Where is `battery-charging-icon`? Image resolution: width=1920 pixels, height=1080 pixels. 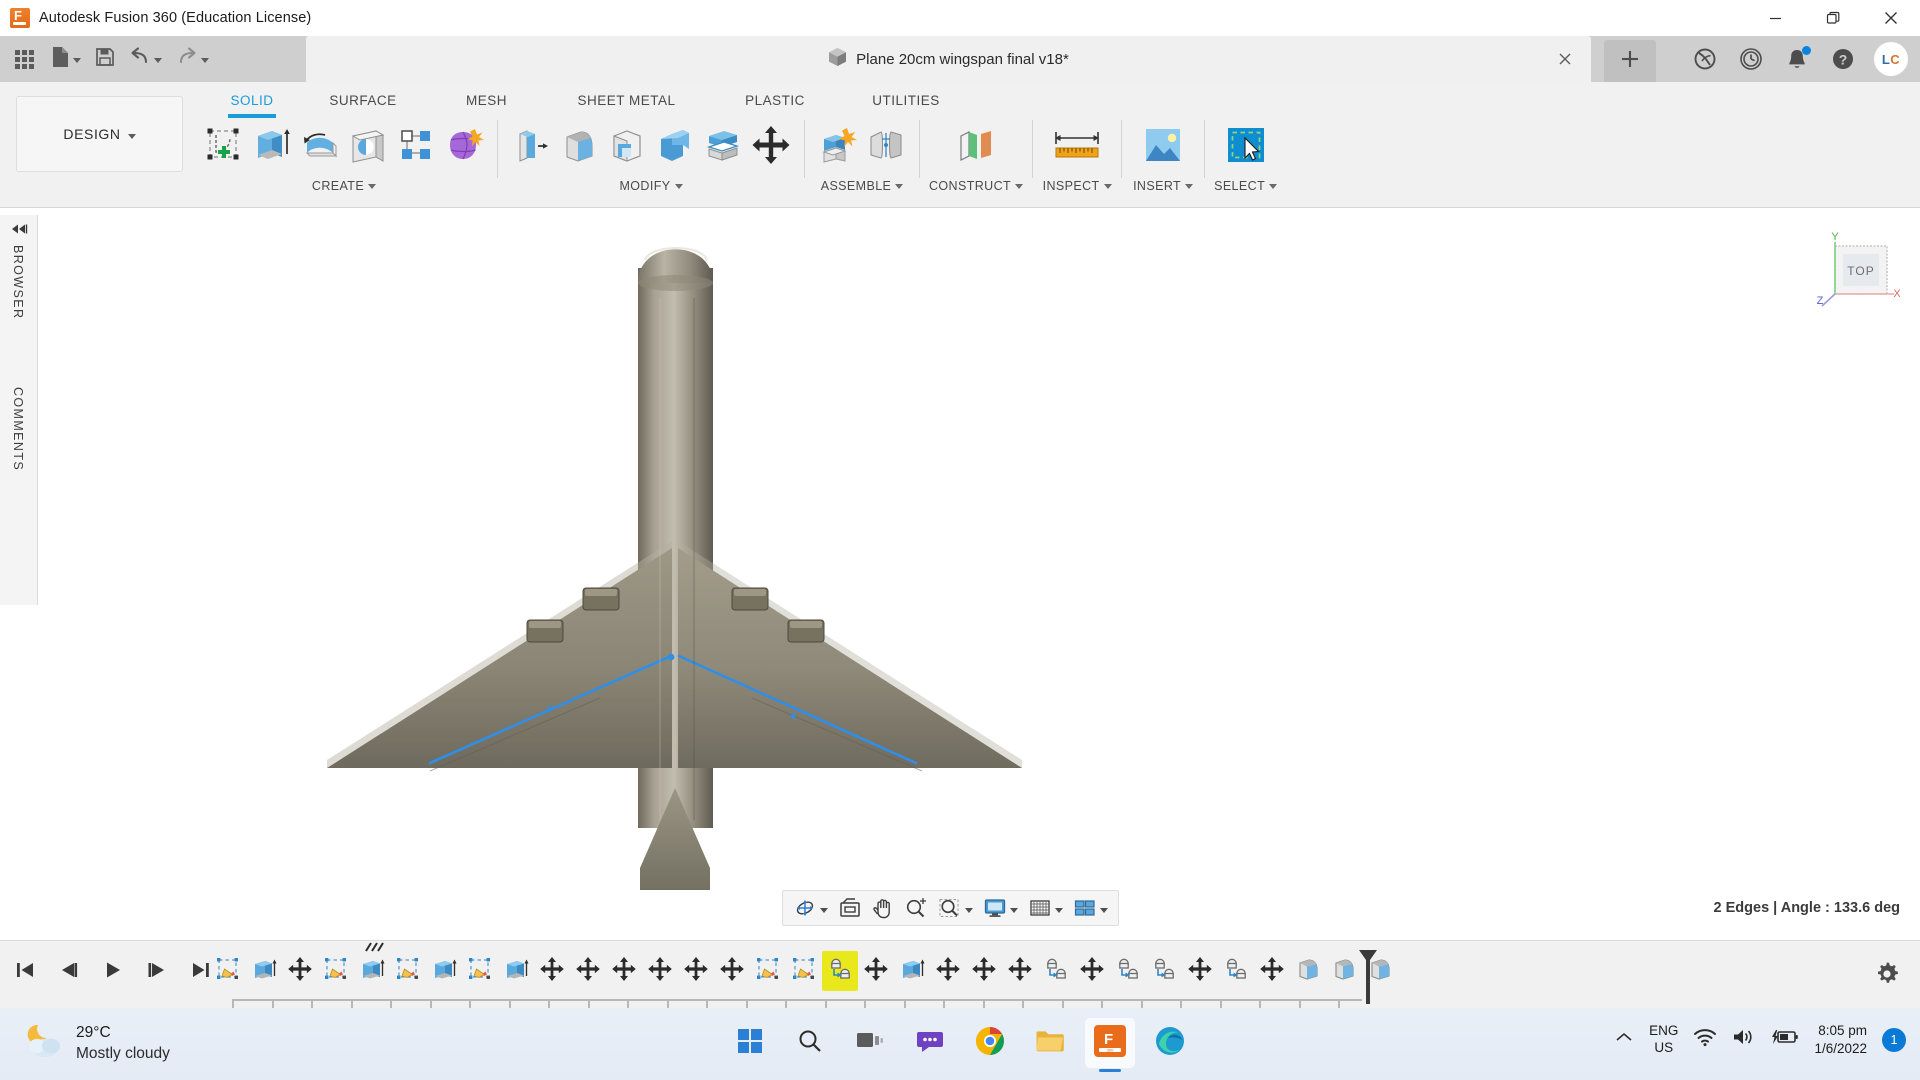
battery-charging-icon is located at coordinates (1785, 1039).